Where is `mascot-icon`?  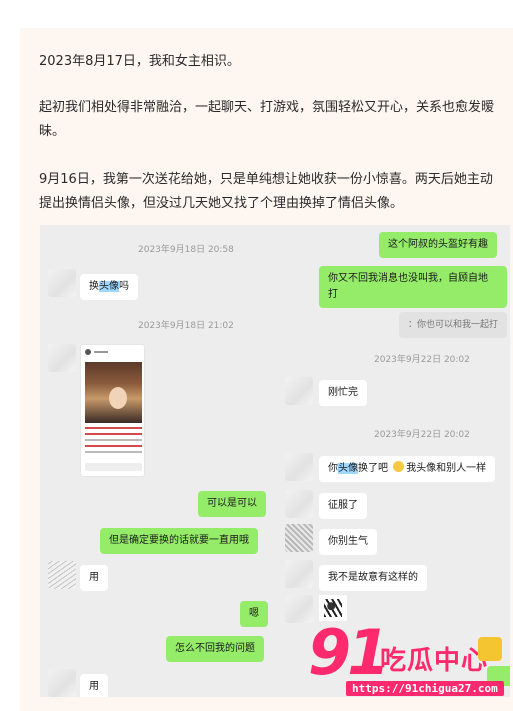 mascot-icon is located at coordinates (490, 649).